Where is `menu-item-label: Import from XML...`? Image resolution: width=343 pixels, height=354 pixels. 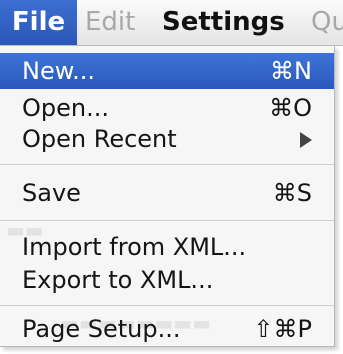 menu-item-label: Import from XML... is located at coordinates (134, 247).